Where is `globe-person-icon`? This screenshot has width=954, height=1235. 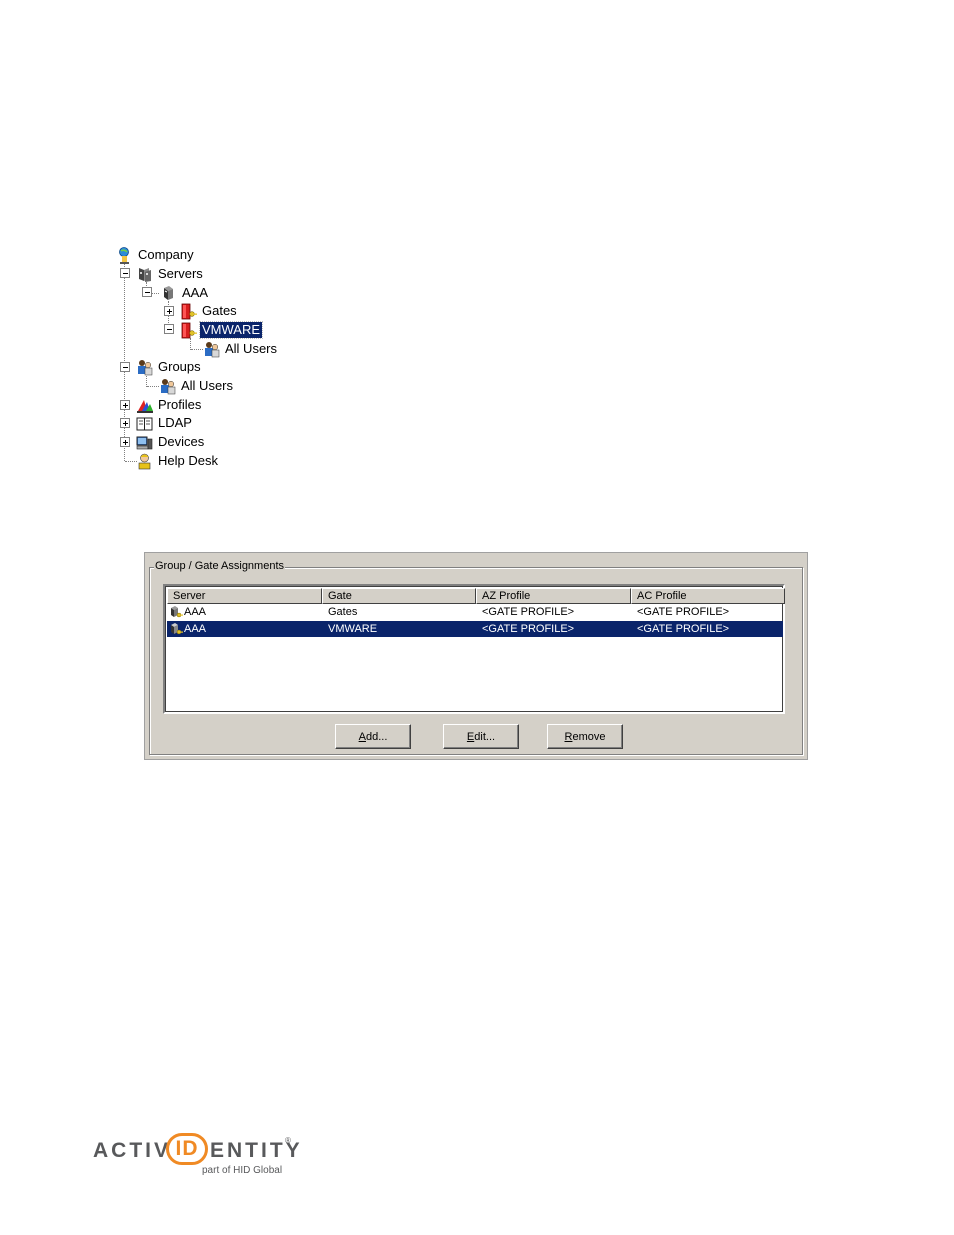
globe-person-icon is located at coordinates (124, 255).